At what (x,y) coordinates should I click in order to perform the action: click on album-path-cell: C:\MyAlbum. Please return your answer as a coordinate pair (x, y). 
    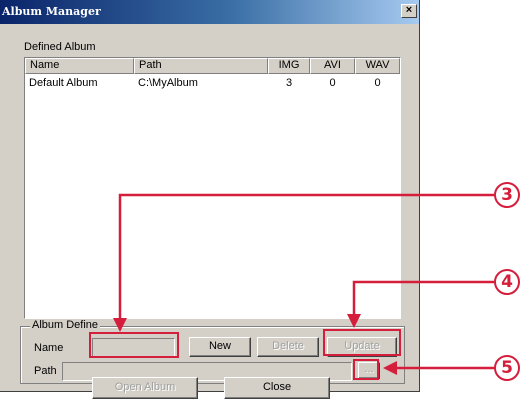
    Looking at the image, I should click on (168, 83).